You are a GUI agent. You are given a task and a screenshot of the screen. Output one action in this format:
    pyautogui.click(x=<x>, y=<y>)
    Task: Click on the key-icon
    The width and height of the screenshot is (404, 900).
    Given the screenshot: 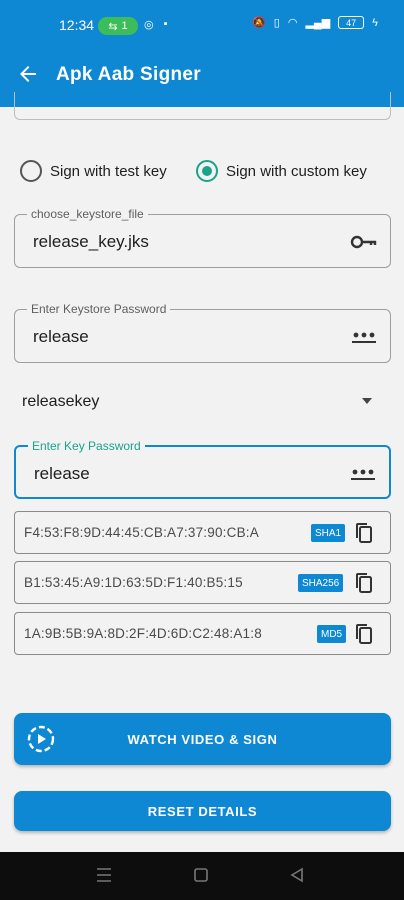 What is the action you would take?
    pyautogui.click(x=364, y=242)
    